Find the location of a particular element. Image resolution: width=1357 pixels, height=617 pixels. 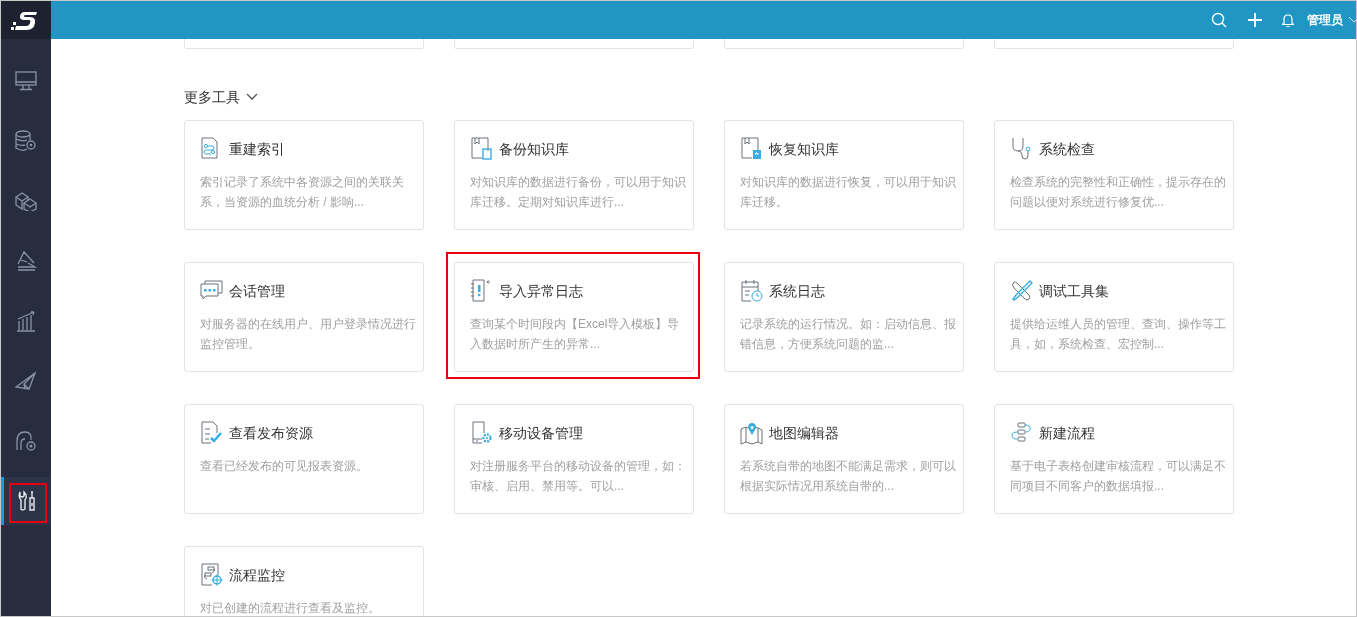

card-title: 查看发布资源 is located at coordinates (271, 433).